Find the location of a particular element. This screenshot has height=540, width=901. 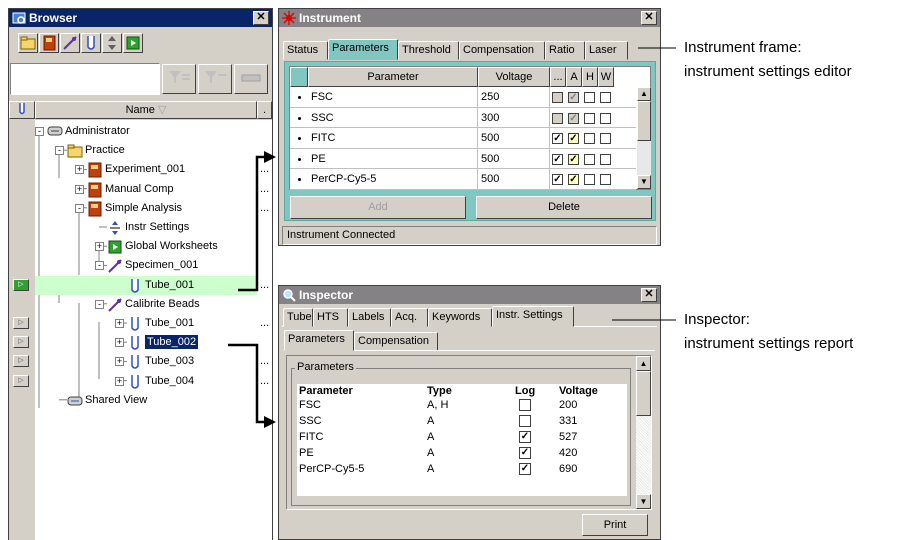

tab-instr-settings: Instr. Settings is located at coordinates (533, 316).